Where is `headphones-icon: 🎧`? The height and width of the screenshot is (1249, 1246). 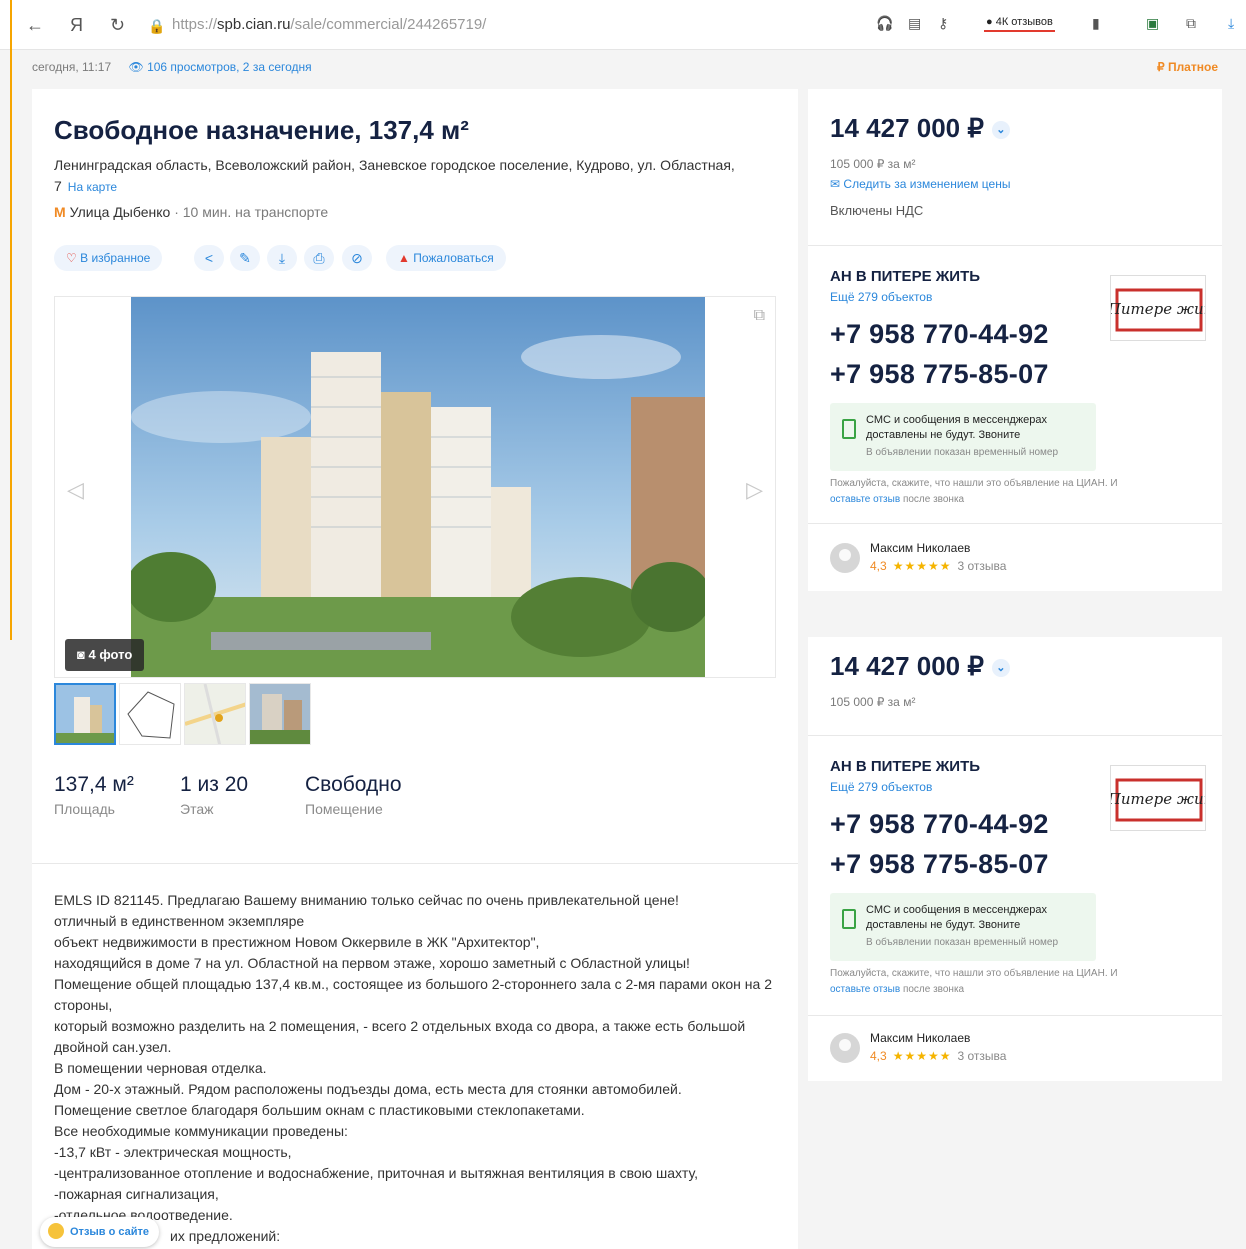 headphones-icon: 🎧 is located at coordinates (884, 23).